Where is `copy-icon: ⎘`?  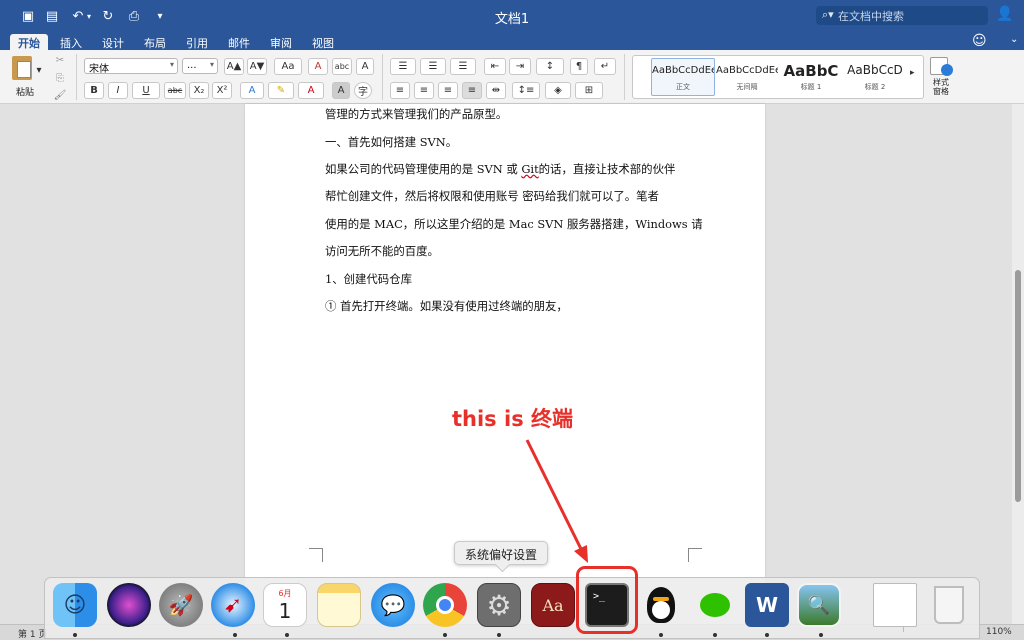
copy-icon: ⎘ is located at coordinates (60, 78).